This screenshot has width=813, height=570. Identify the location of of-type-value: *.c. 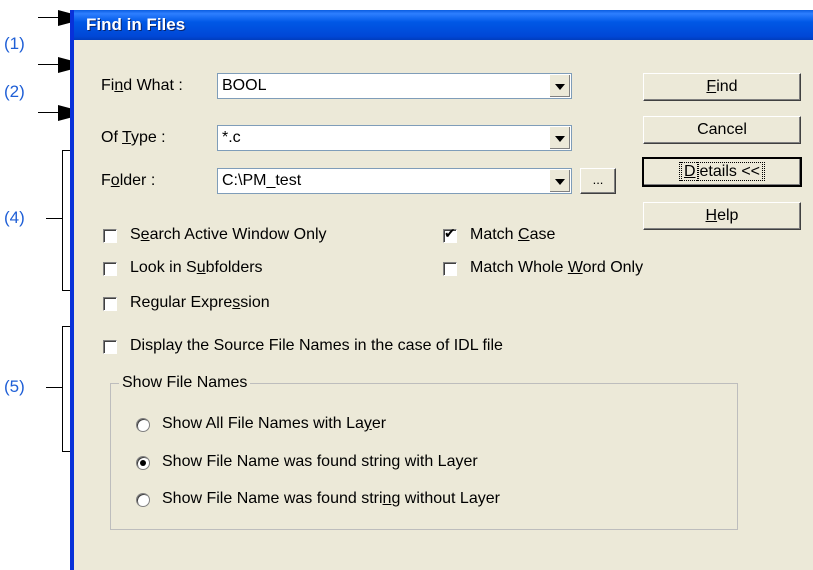
(231, 137).